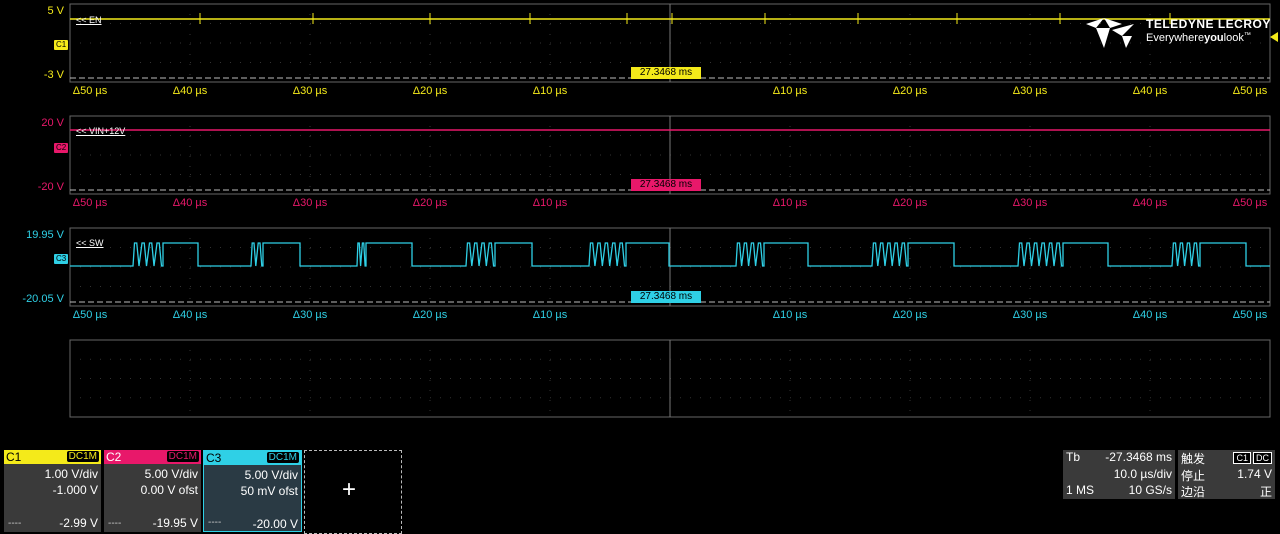  Describe the element at coordinates (1193, 492) in the screenshot. I see `trigger-slope-label: 边沿` at that location.